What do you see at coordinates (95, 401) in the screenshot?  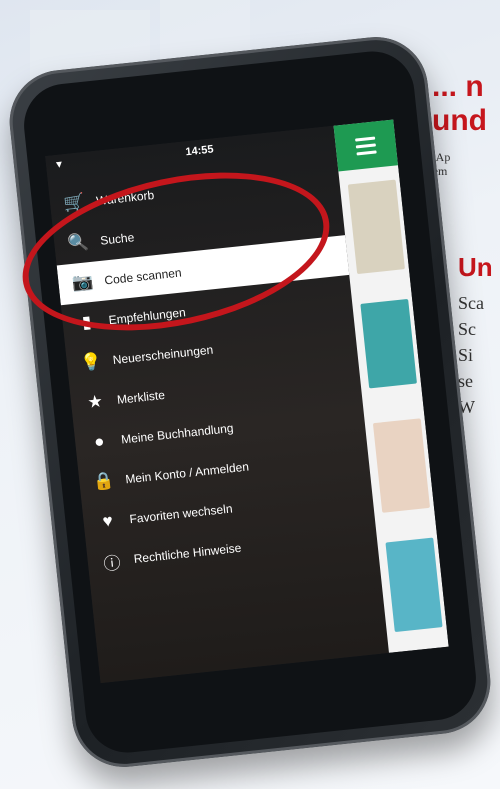 I see `star-icon: ★` at bounding box center [95, 401].